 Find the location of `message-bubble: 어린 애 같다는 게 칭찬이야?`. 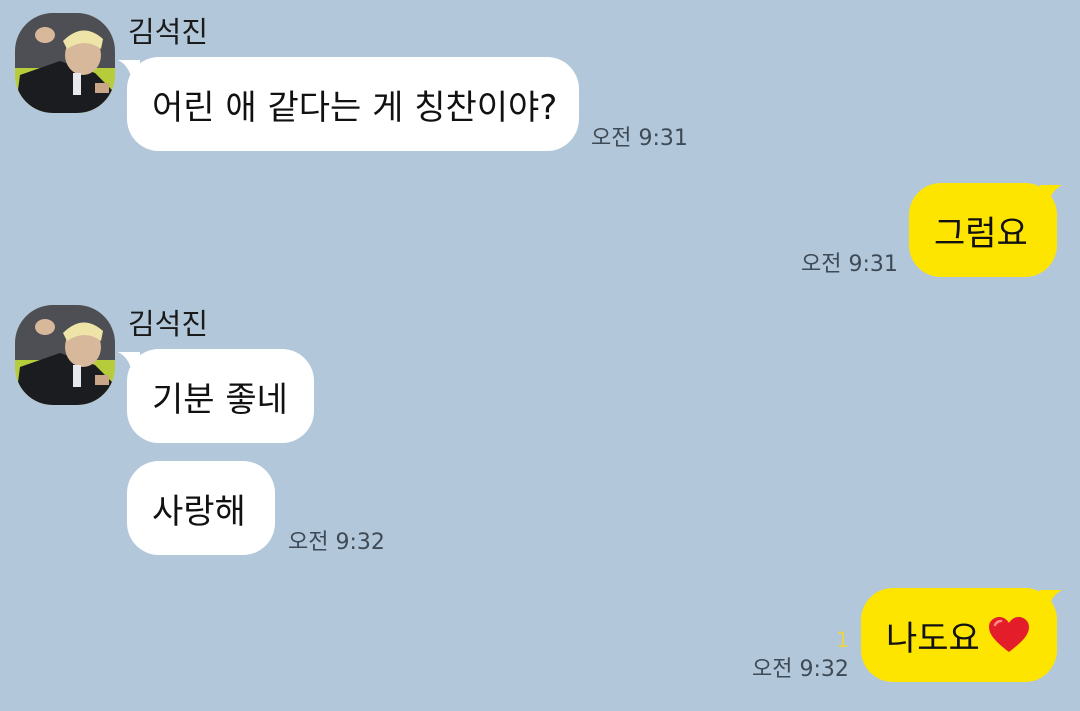

message-bubble: 어린 애 같다는 게 칭찬이야? is located at coordinates (353, 104).